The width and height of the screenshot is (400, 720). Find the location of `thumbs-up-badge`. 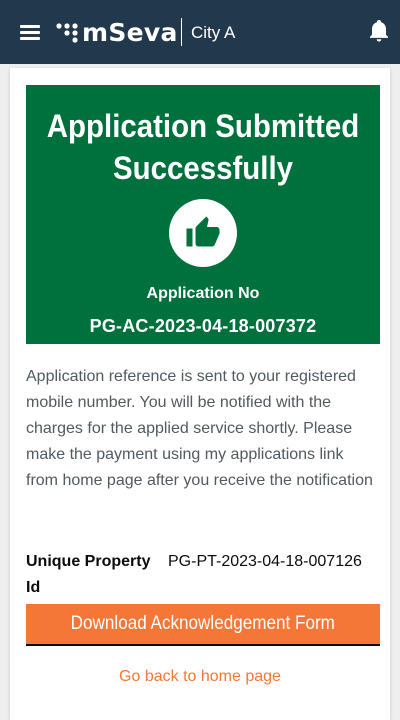

thumbs-up-badge is located at coordinates (203, 233).